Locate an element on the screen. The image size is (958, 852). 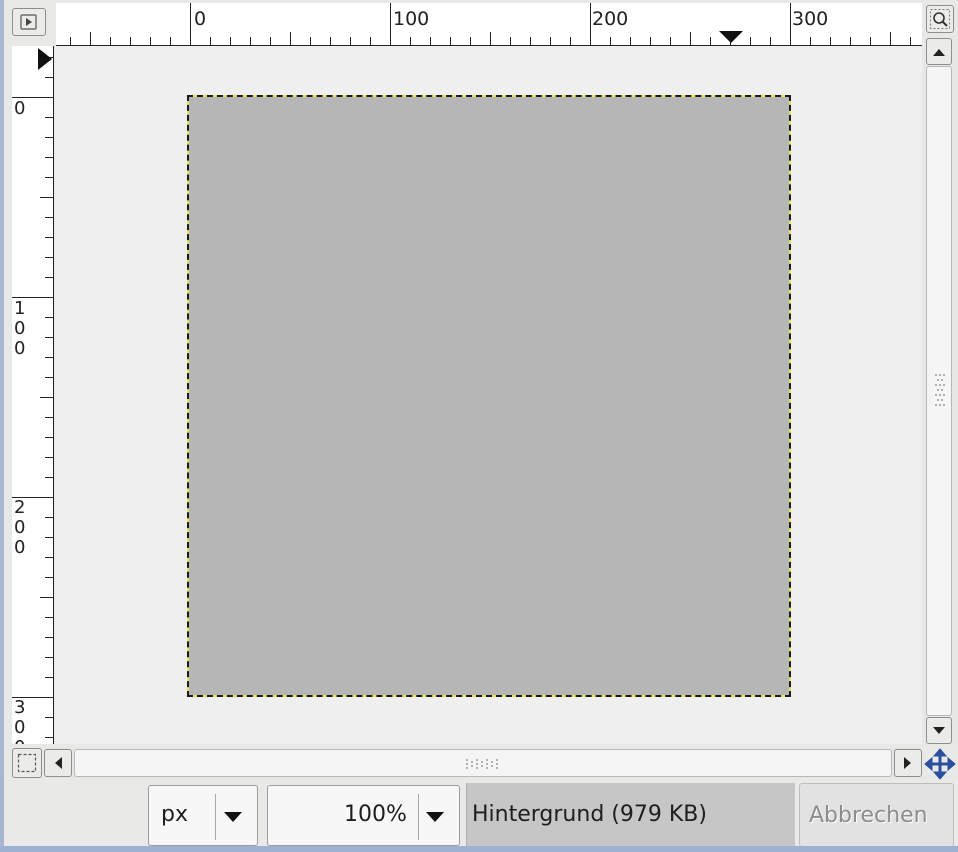
four-way-arrows-icon is located at coordinates (940, 764).